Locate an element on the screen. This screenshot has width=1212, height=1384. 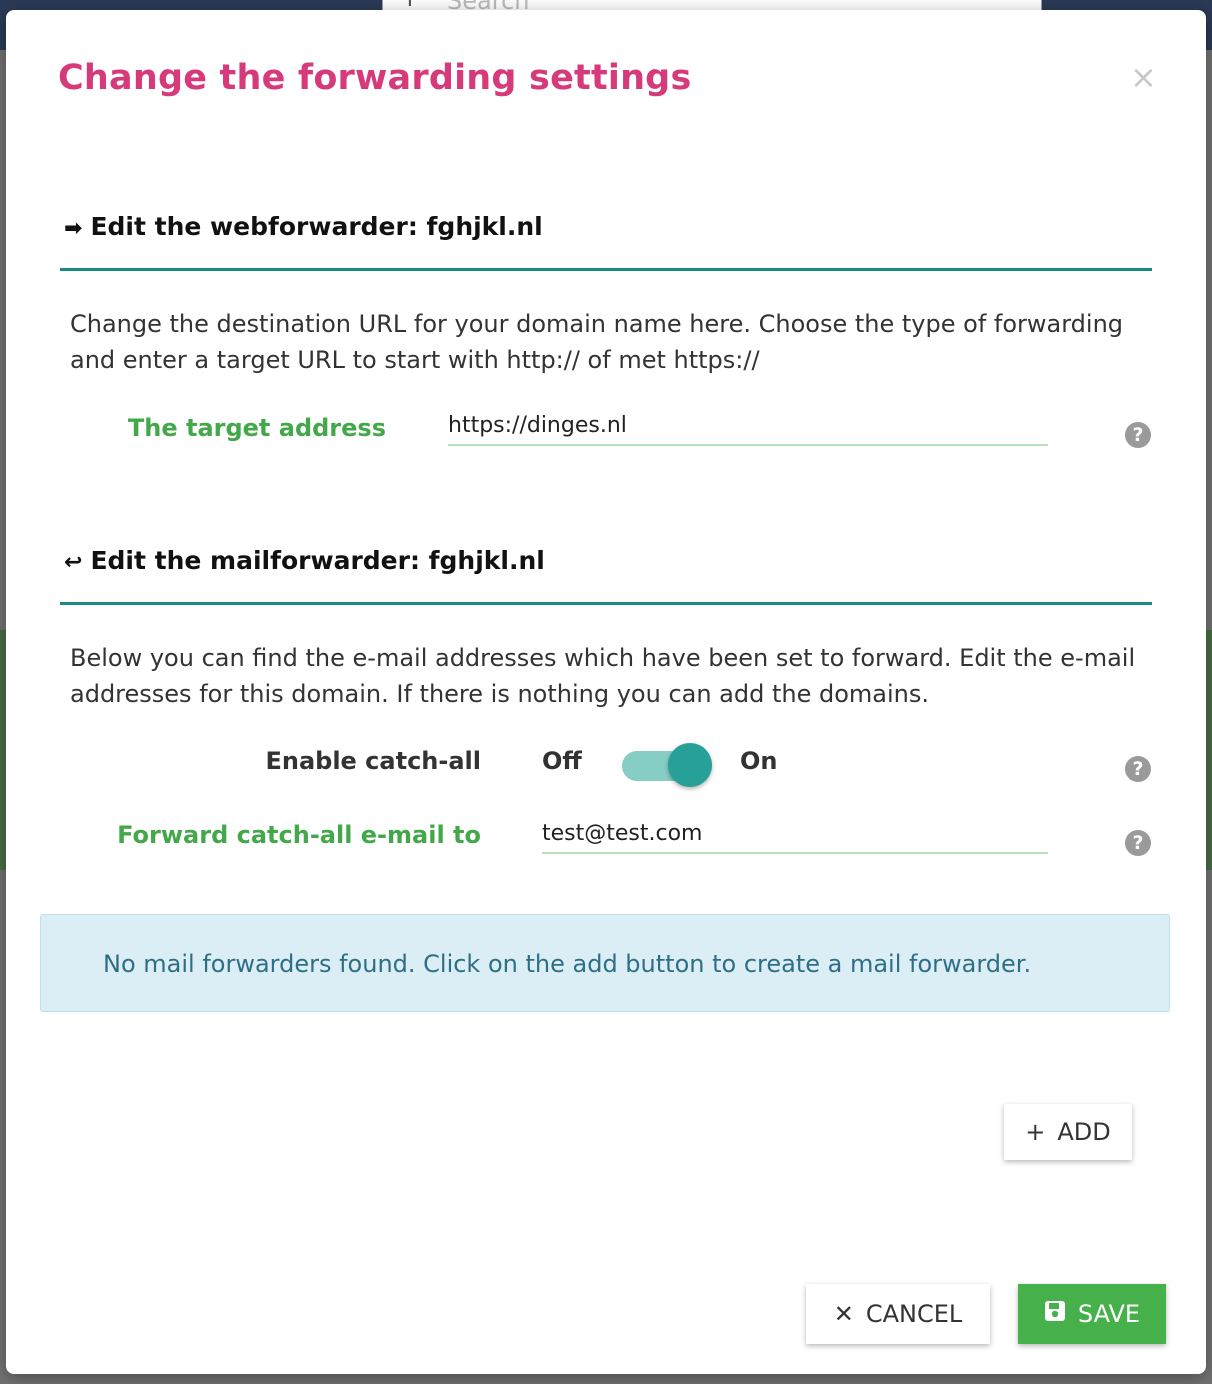
catchall-label: Enable catch-all is located at coordinates (373, 761).